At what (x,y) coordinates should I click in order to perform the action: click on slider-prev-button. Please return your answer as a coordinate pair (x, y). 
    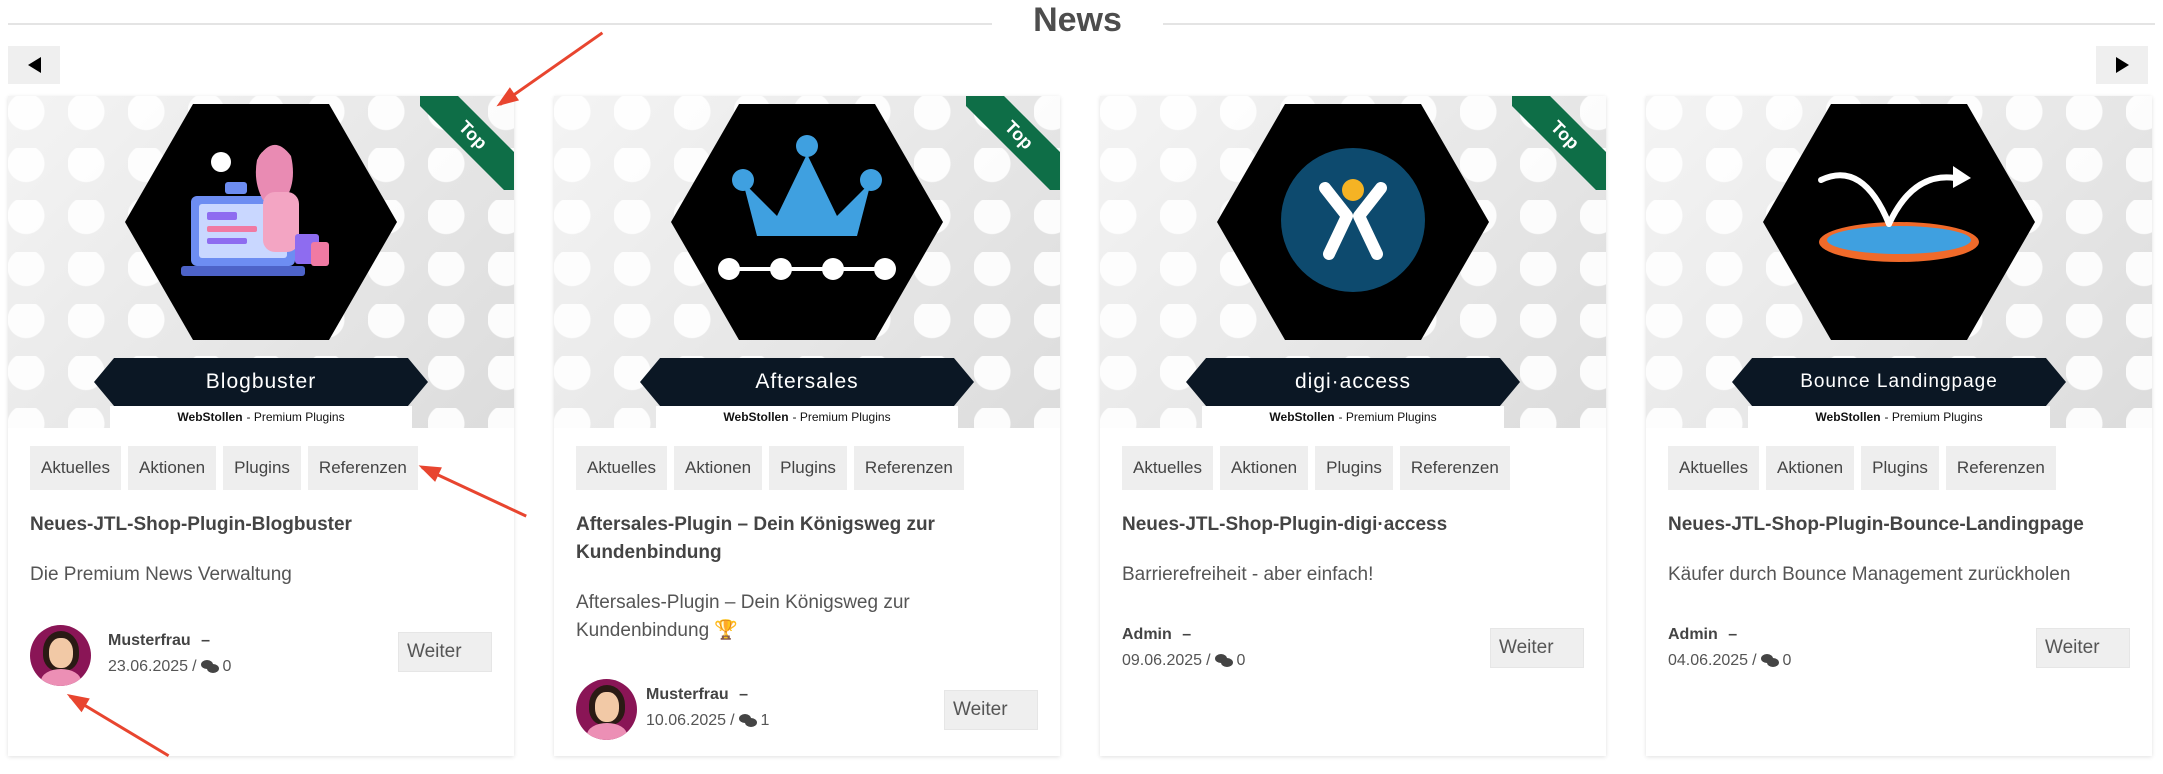
    Looking at the image, I should click on (34, 65).